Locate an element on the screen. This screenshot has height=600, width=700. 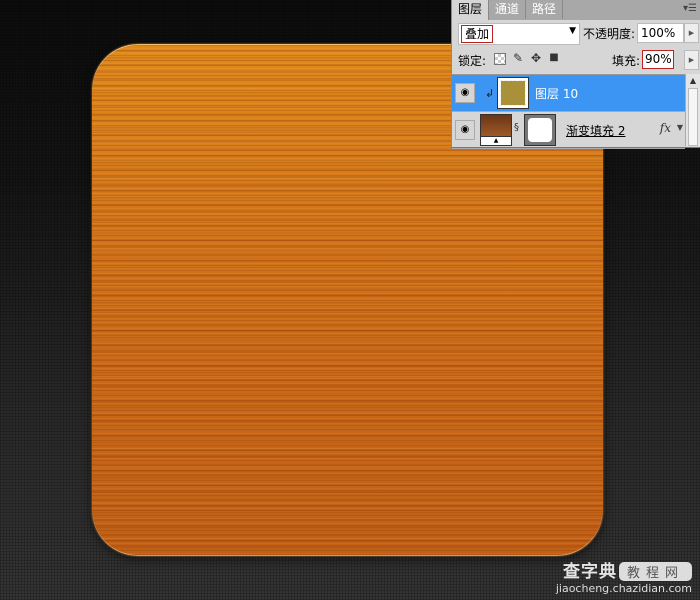
fx-icon: fx is located at coordinates (665, 128).